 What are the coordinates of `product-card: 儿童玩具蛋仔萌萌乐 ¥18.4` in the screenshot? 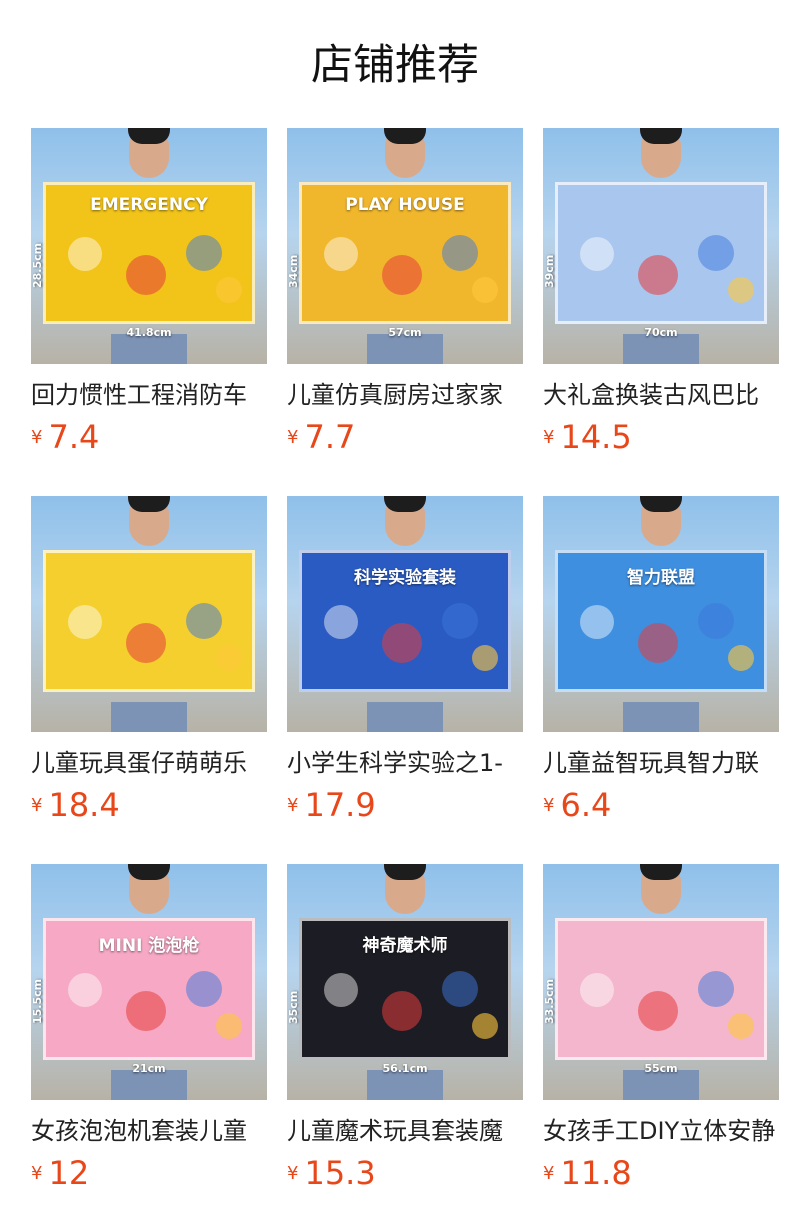 It's located at (149, 660).